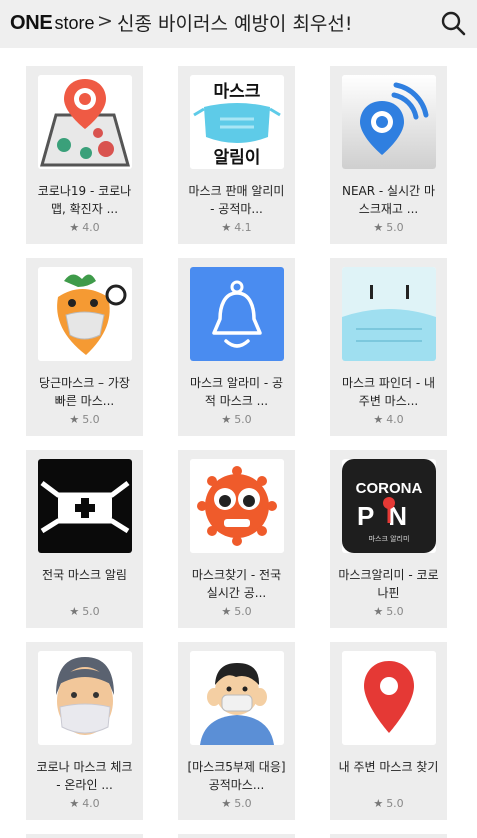 This screenshot has height=838, width=477. Describe the element at coordinates (85, 122) in the screenshot. I see `corona-map-icon` at that location.